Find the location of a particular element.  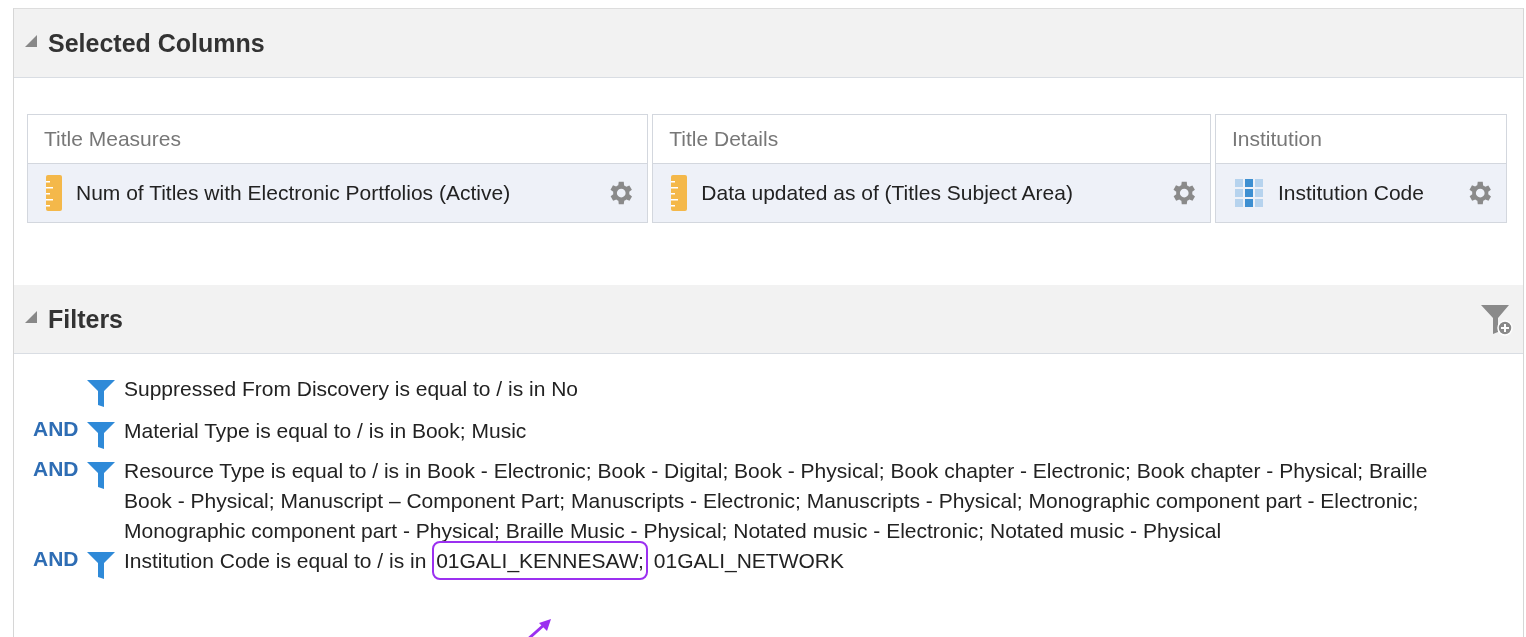

filter-condition: Suppressed From Discovery is equal to / is in No is located at coordinates (781, 389).